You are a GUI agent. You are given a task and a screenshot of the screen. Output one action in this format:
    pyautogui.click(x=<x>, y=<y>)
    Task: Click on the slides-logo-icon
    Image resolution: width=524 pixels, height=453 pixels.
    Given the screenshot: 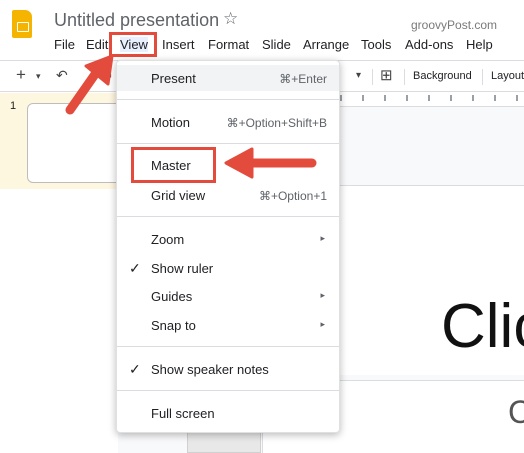 What is the action you would take?
    pyautogui.click(x=22, y=24)
    